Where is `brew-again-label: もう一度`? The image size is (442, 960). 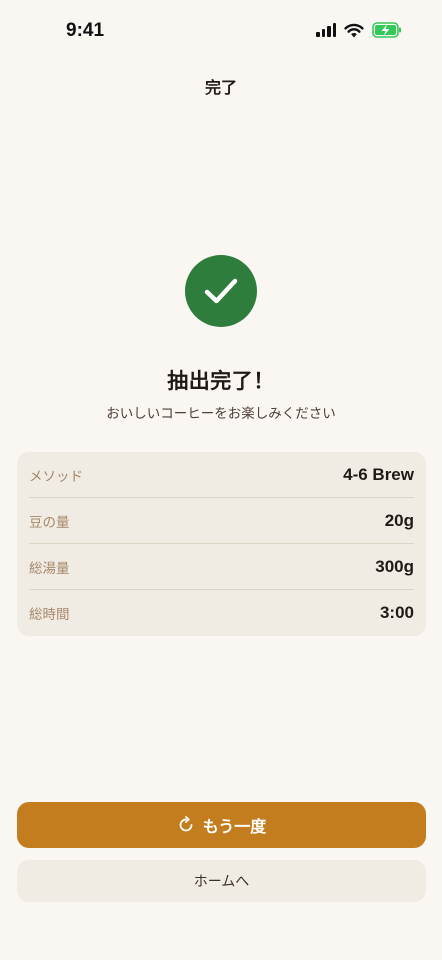
brew-again-label: もう一度 is located at coordinates (234, 826).